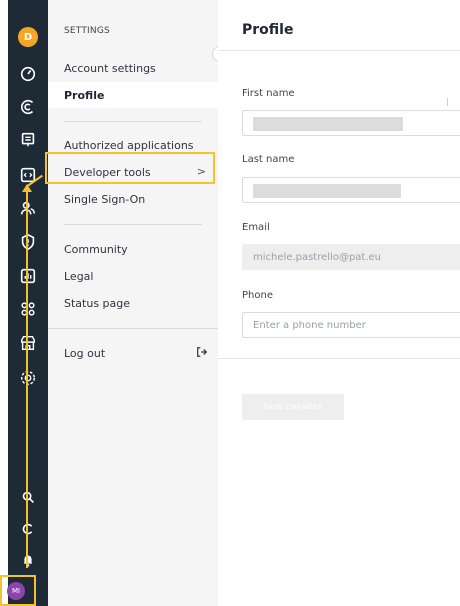 The image size is (460, 606). I want to click on phone-label: Phone, so click(257, 295).